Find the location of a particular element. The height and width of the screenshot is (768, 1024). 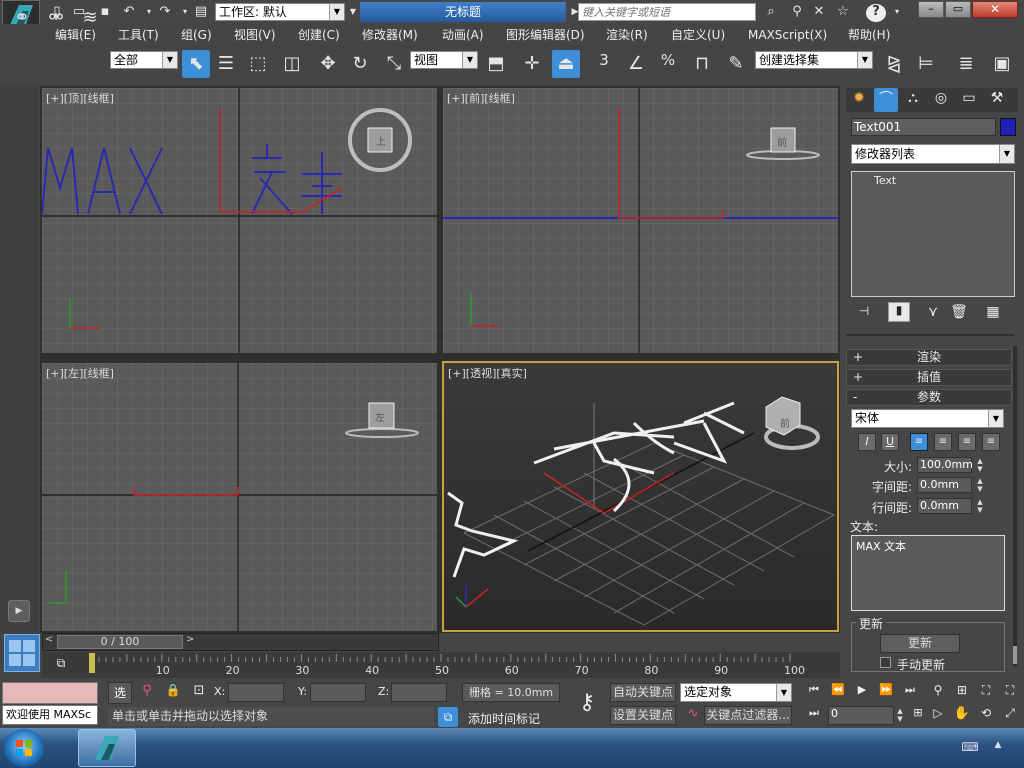

configure-sets-icon: ▦ is located at coordinates (993, 313).